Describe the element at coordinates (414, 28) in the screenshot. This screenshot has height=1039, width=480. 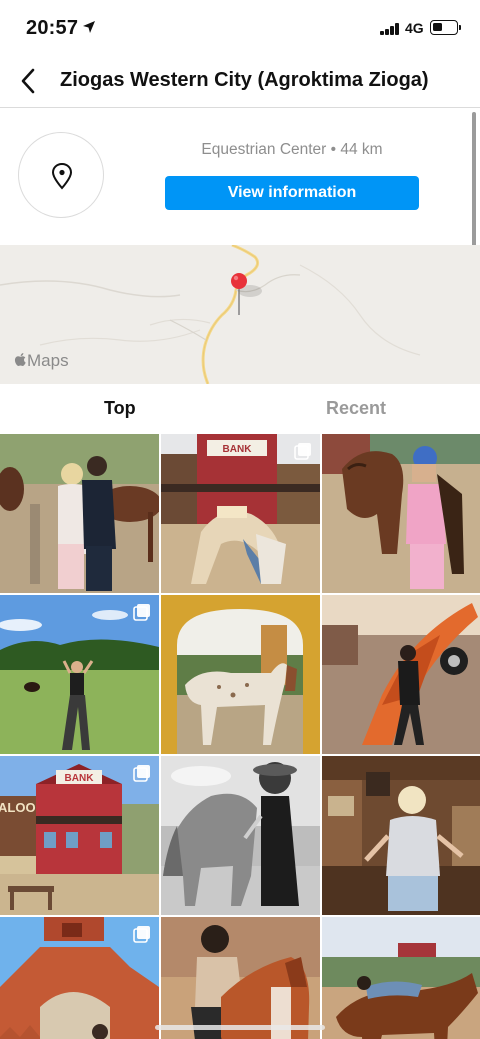
I see `network-type: 4G` at that location.